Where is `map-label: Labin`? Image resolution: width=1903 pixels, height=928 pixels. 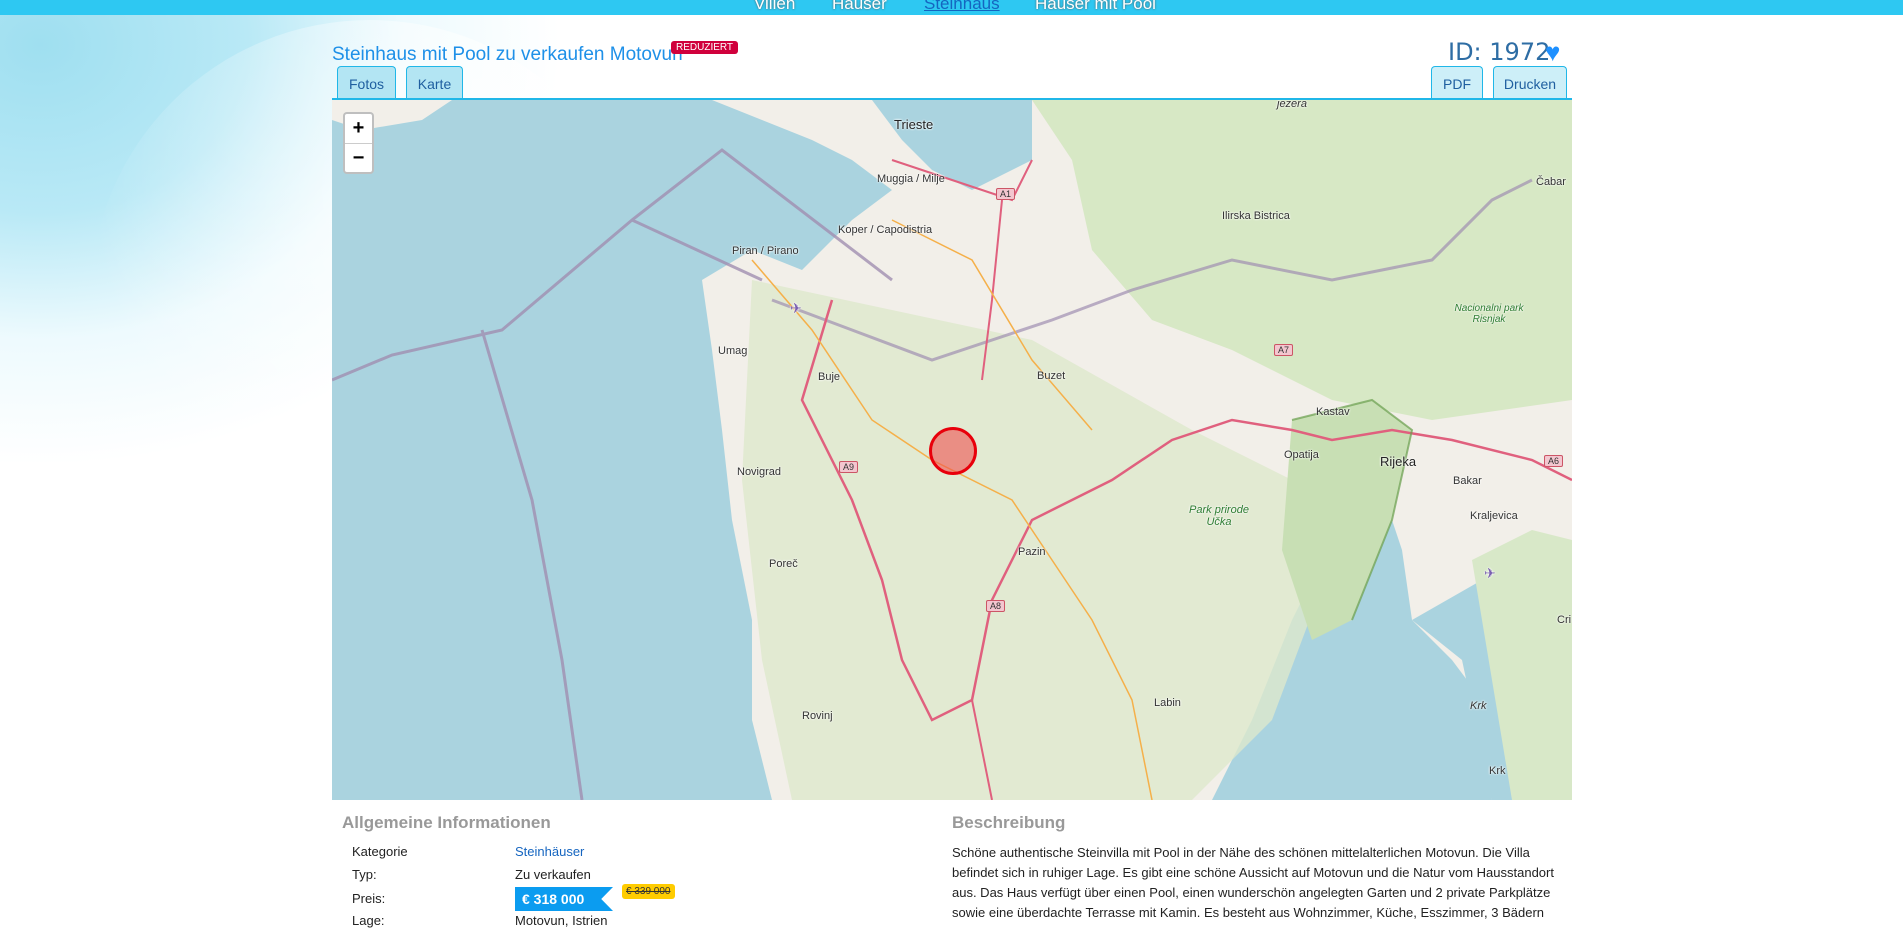
map-label: Labin is located at coordinates (1167, 703).